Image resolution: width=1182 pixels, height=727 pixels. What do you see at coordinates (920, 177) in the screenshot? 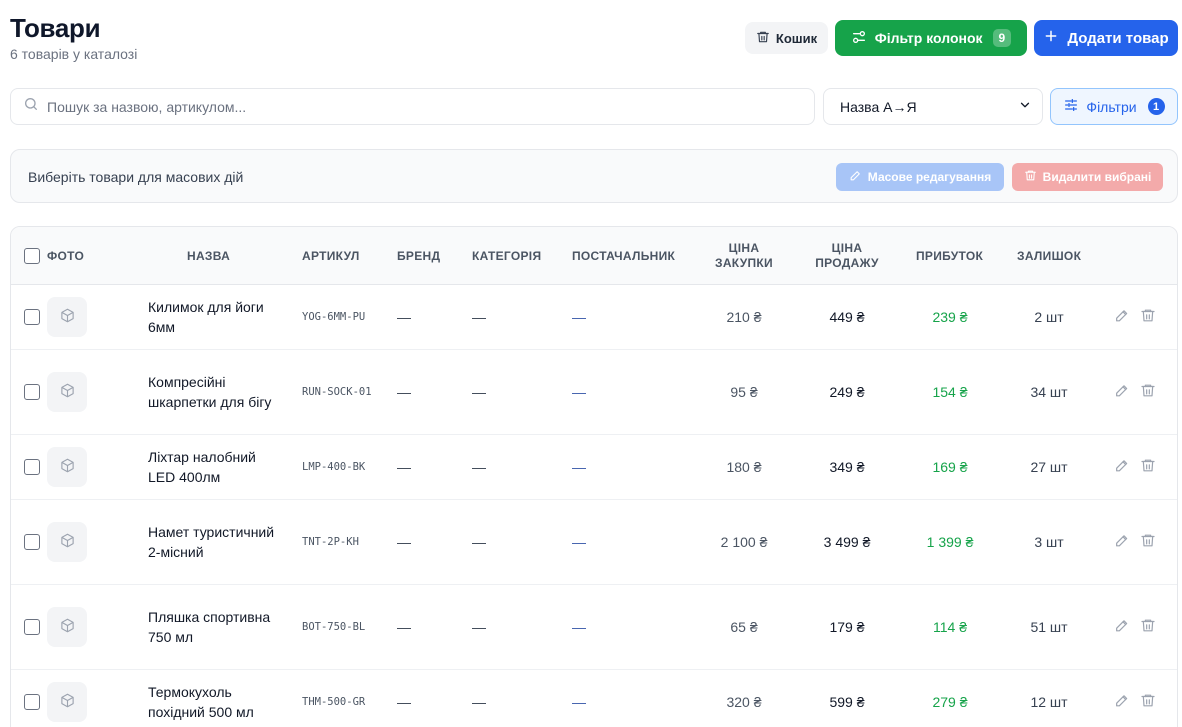
I see `mass-edit-button: Масове редагування` at bounding box center [920, 177].